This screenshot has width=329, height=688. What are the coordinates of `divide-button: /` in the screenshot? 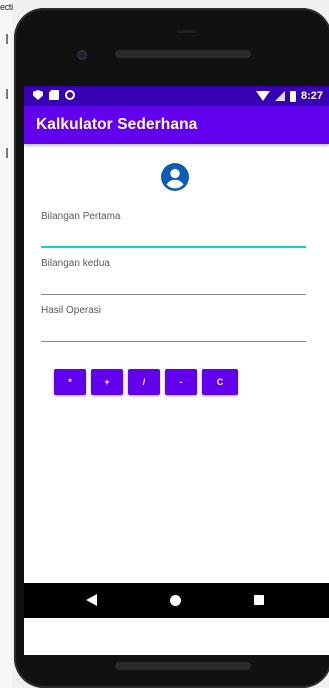 It's located at (144, 382).